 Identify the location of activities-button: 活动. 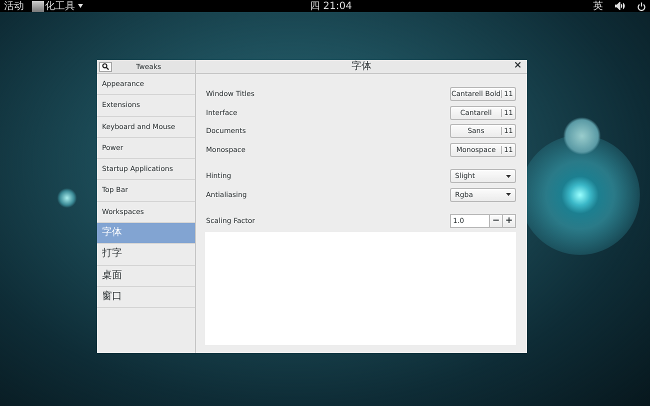
(14, 6).